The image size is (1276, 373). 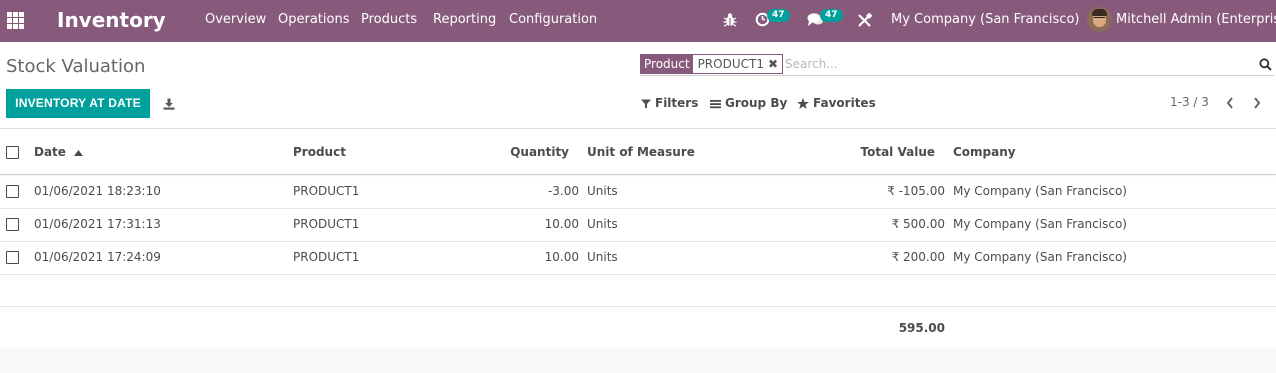 I want to click on menu-operations: Operations, so click(x=313, y=20).